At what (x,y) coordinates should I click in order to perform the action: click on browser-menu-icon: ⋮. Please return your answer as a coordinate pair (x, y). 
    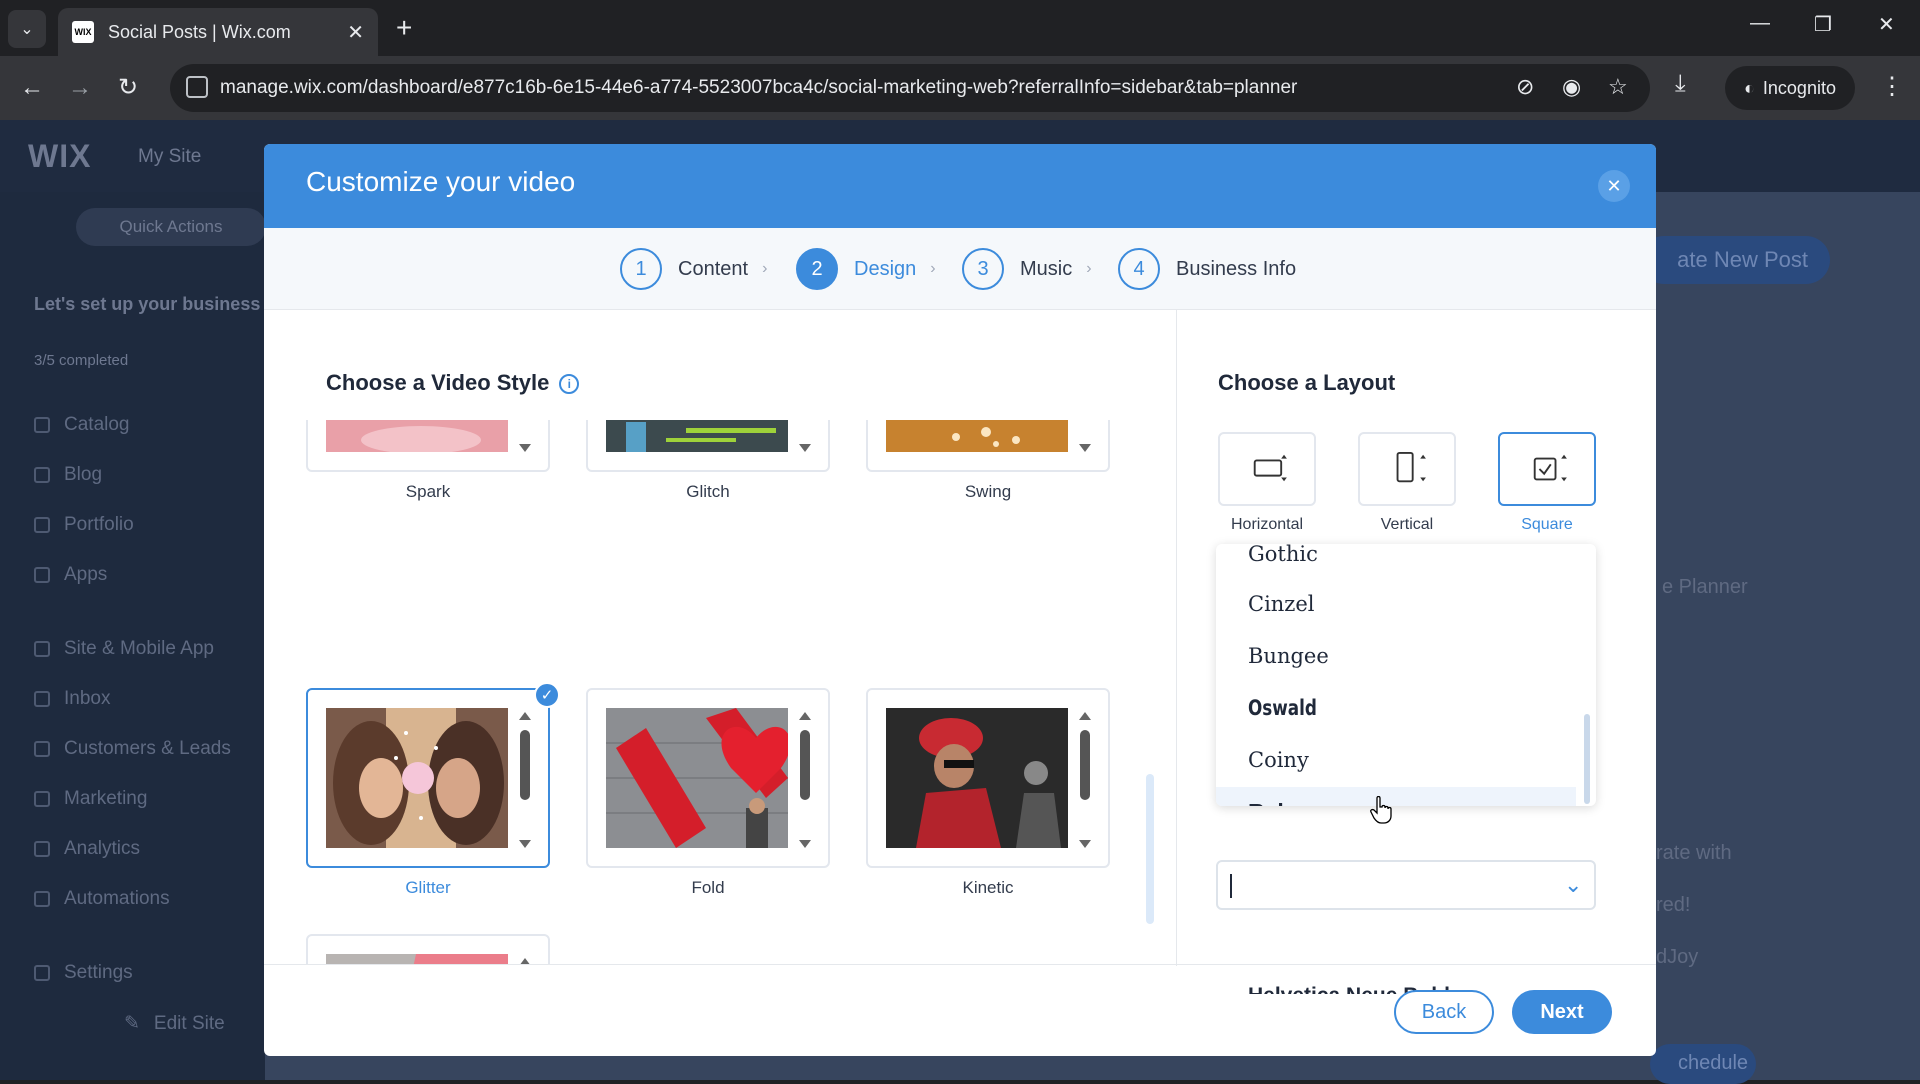
    Looking at the image, I should click on (1892, 86).